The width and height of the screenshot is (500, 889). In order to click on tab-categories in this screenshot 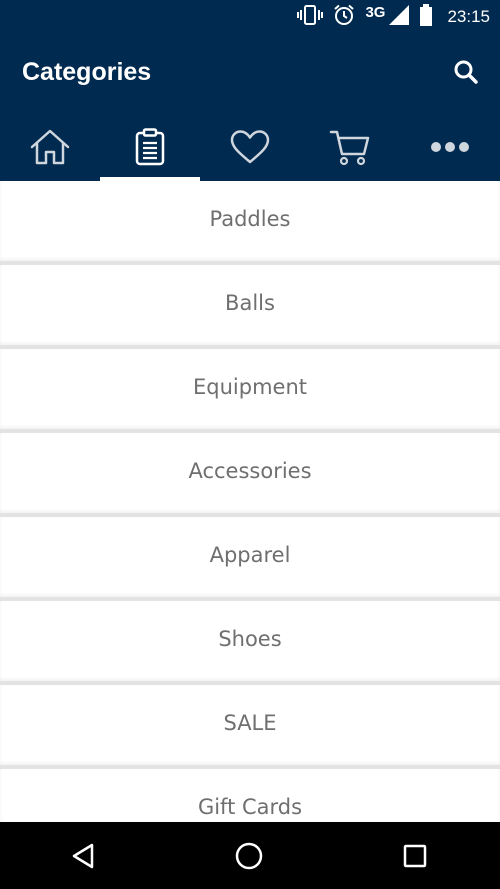, I will do `click(150, 146)`.